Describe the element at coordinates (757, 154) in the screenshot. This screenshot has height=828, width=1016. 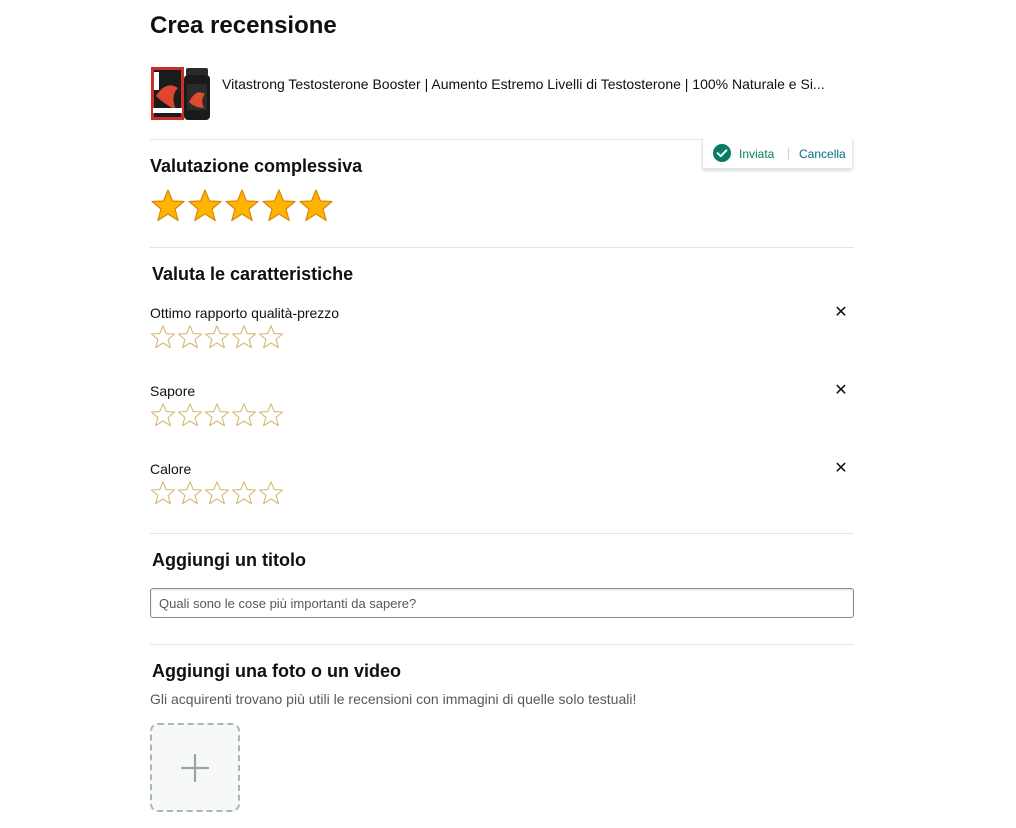
I see `saved-status-text: Inviata` at that location.